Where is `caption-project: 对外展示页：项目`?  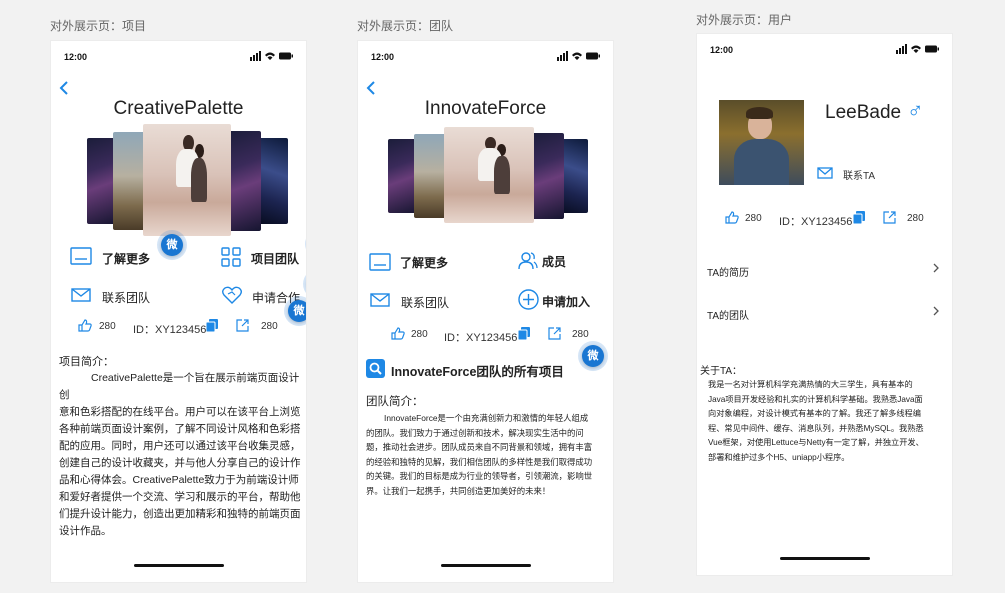
caption-project: 对外展示页：项目 is located at coordinates (98, 26).